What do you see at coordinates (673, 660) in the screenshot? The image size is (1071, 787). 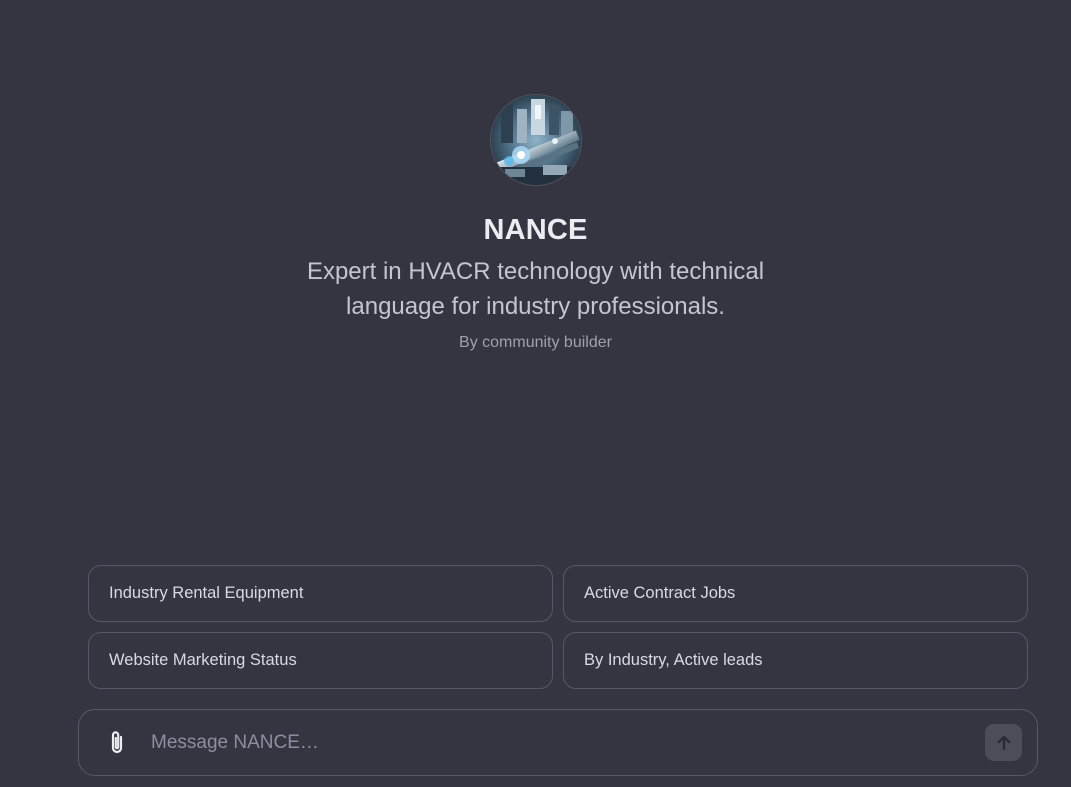 I see `suggestion-label: By Industry, Active leads` at bounding box center [673, 660].